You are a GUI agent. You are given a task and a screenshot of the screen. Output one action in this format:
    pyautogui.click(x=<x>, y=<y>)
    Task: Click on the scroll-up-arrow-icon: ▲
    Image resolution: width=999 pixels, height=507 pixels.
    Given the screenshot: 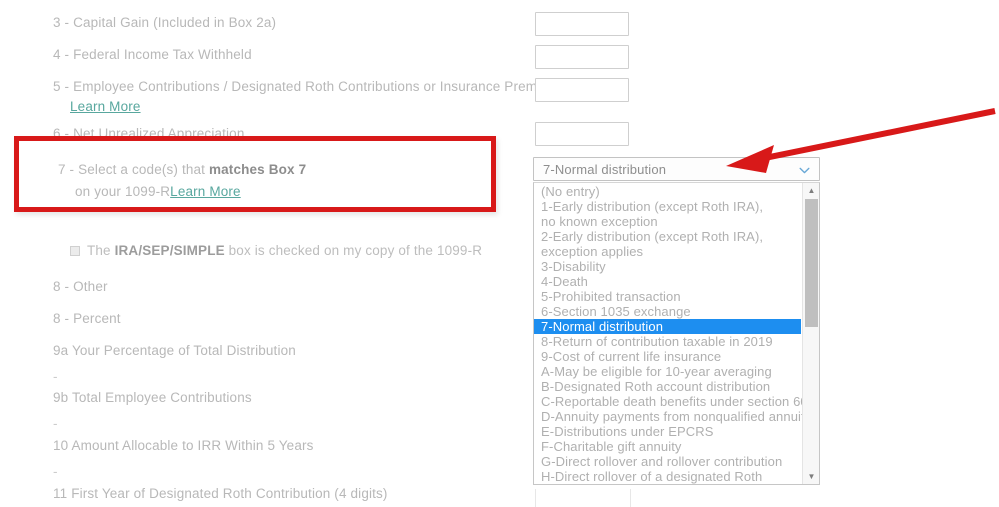 What is the action you would take?
    pyautogui.click(x=811, y=190)
    